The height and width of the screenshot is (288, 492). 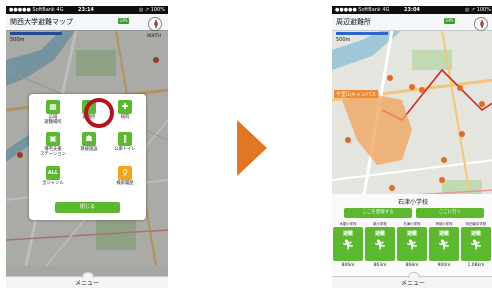 I want to click on search-history-icon: ♀, so click(x=125, y=173).